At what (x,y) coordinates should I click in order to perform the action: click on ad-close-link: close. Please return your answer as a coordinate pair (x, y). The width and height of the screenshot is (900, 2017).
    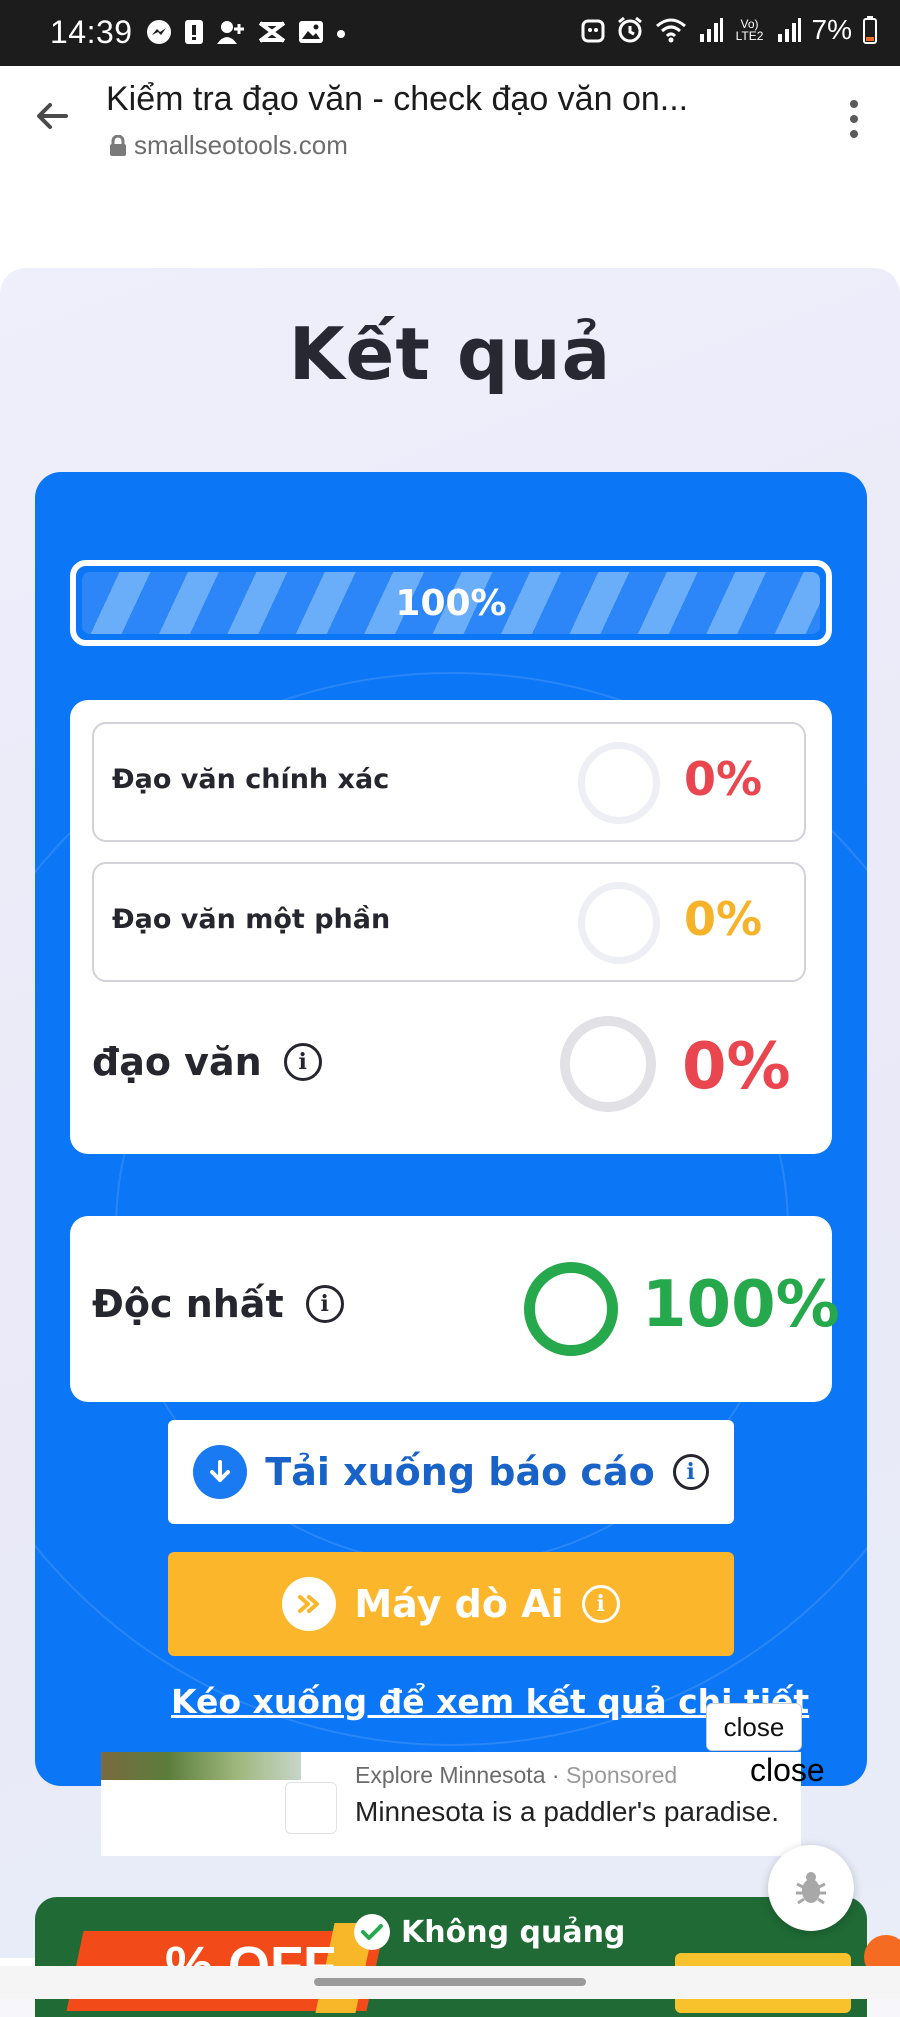
    Looking at the image, I should click on (787, 1770).